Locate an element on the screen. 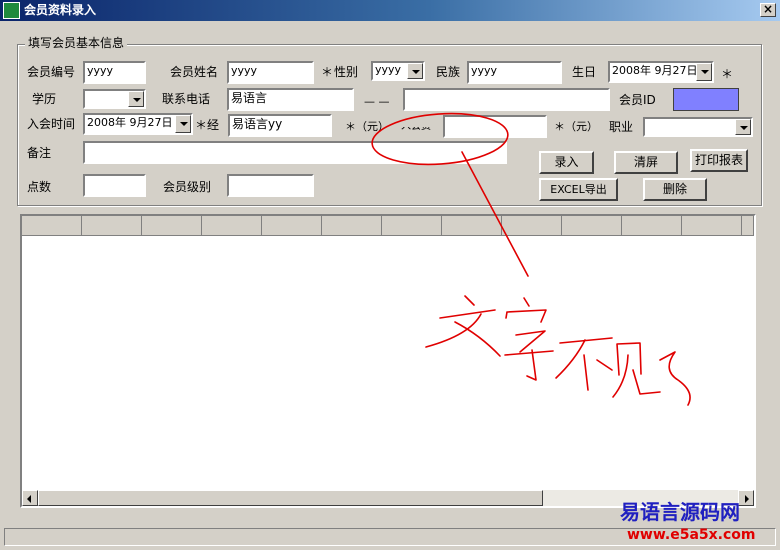  annotation-pointer is located at coordinates (495, 214).